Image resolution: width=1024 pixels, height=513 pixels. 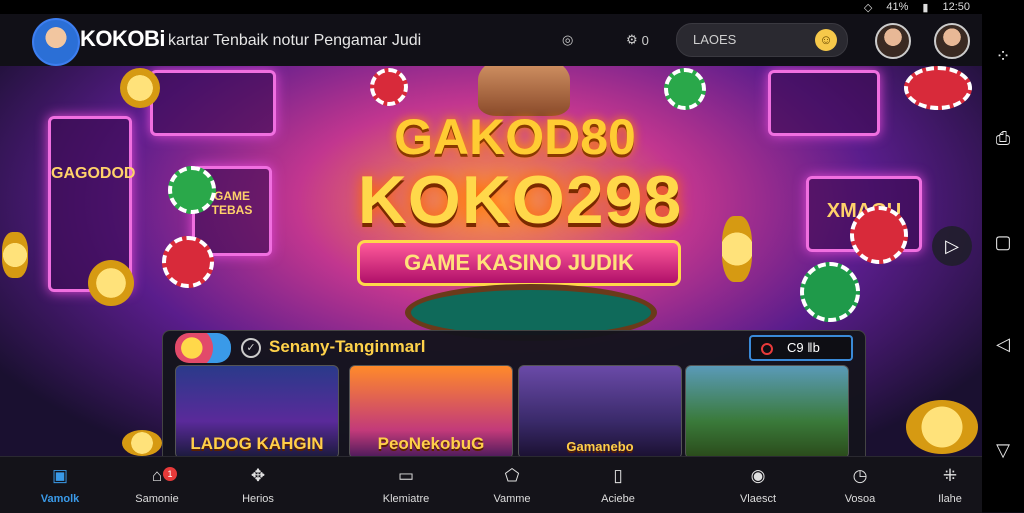 I want to click on nav-label: Ilahe, so click(x=950, y=499).